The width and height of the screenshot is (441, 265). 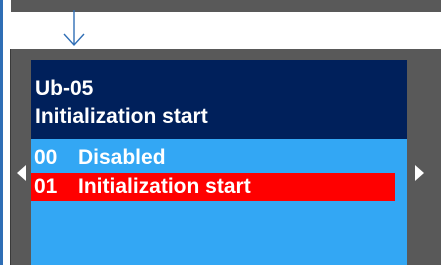 What do you see at coordinates (419, 173) in the screenshot?
I see `right-triangle-icon` at bounding box center [419, 173].